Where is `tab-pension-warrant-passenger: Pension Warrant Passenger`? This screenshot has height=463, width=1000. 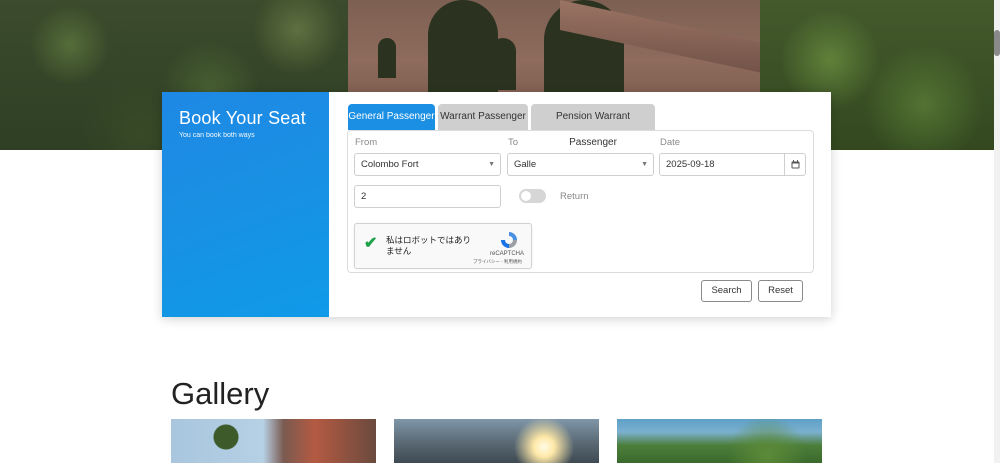 tab-pension-warrant-passenger: Pension Warrant Passenger is located at coordinates (593, 126).